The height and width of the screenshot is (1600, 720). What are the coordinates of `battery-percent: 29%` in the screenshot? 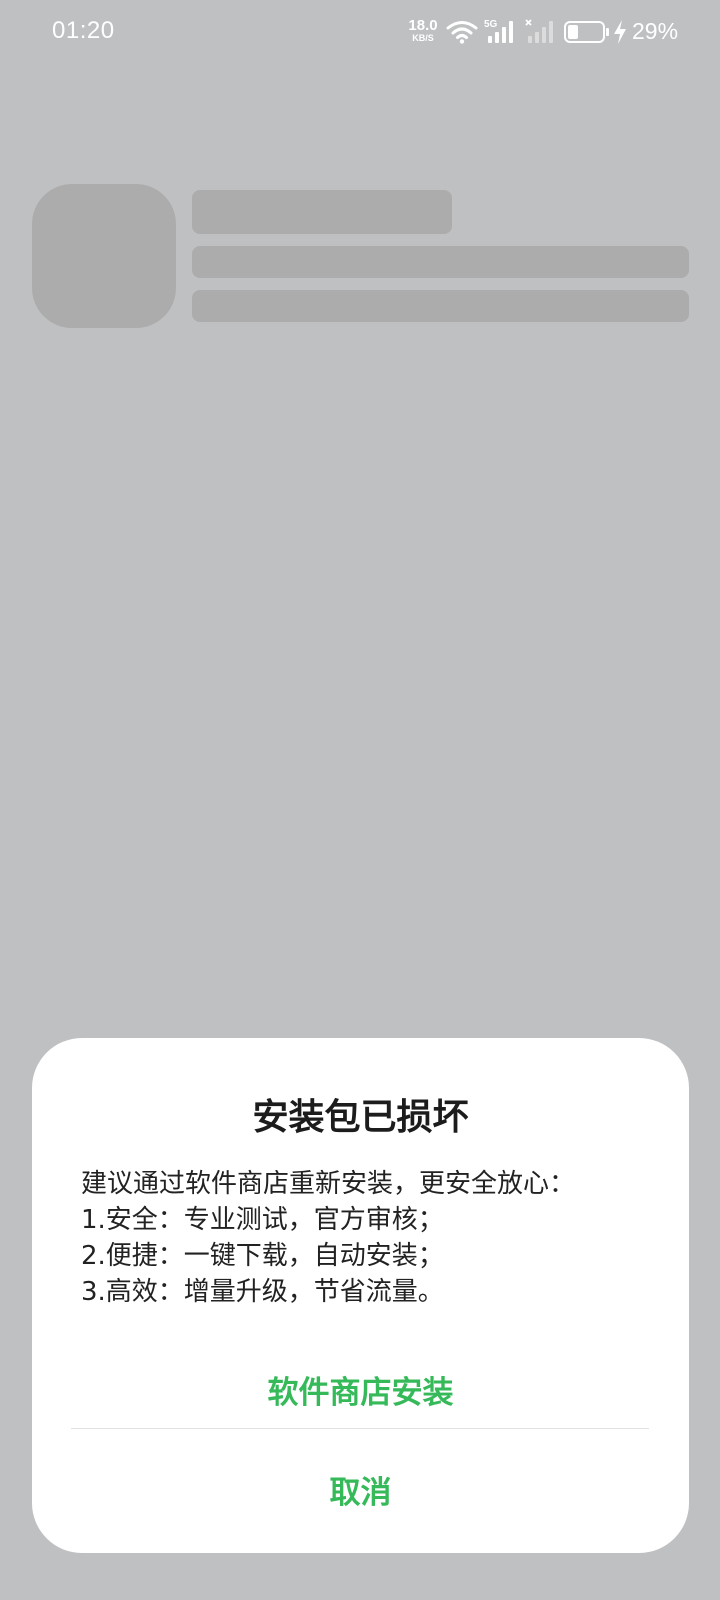 It's located at (655, 31).